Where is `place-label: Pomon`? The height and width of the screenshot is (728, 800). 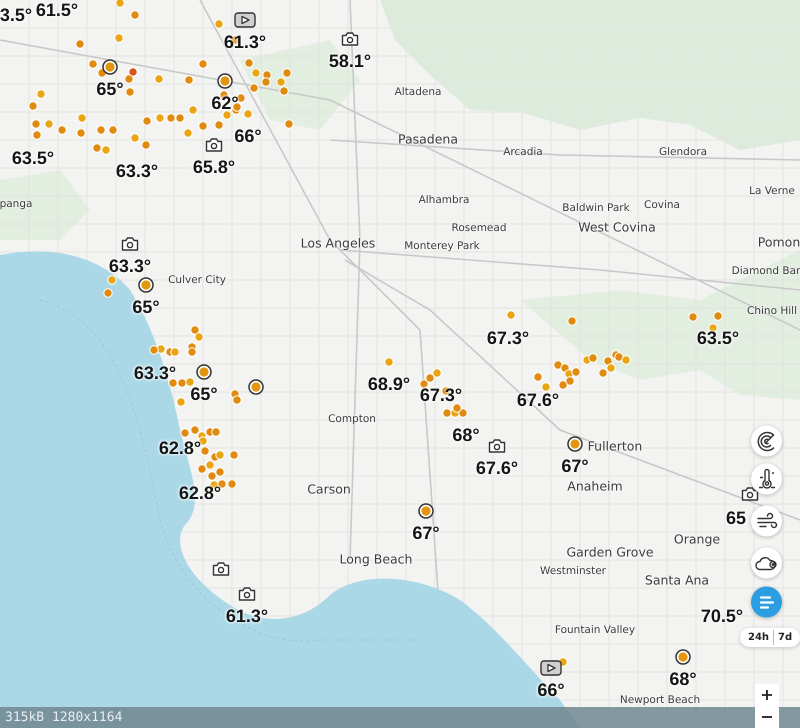 place-label: Pomon is located at coordinates (779, 242).